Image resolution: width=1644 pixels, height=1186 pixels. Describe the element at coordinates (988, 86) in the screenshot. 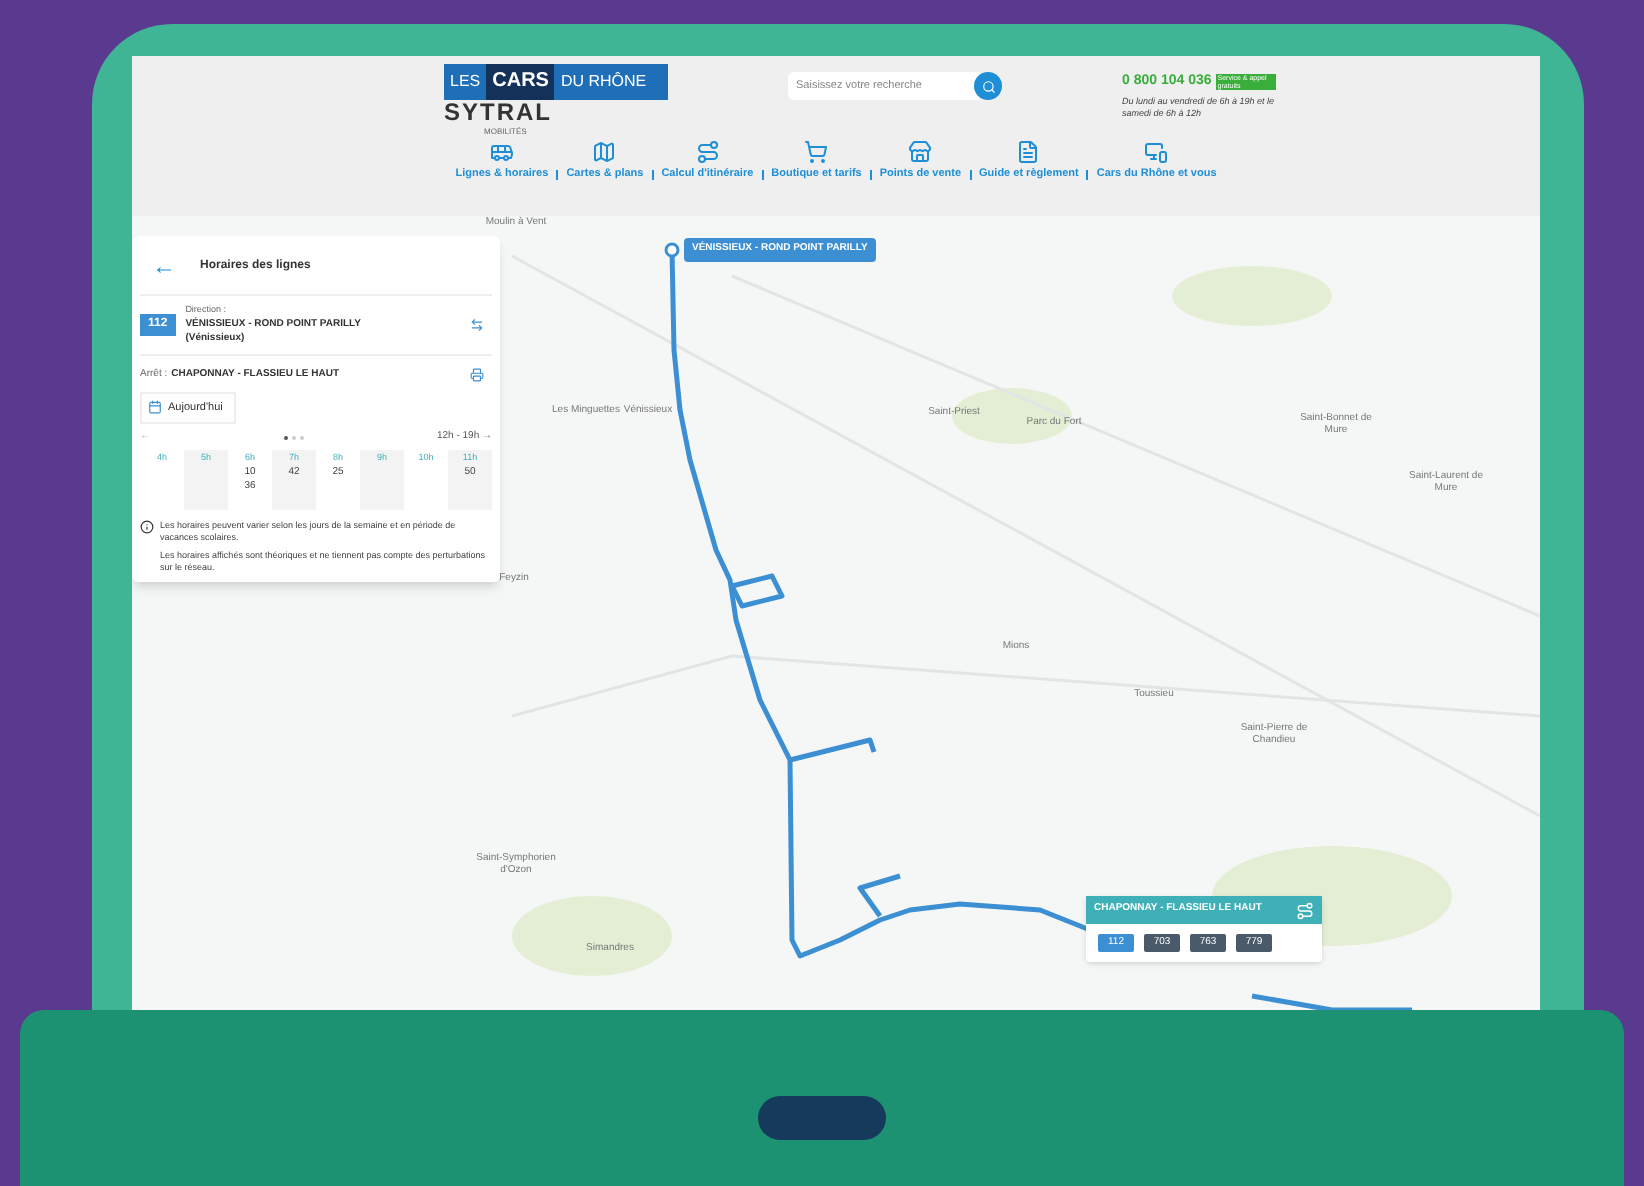

I see `search-icon` at that location.